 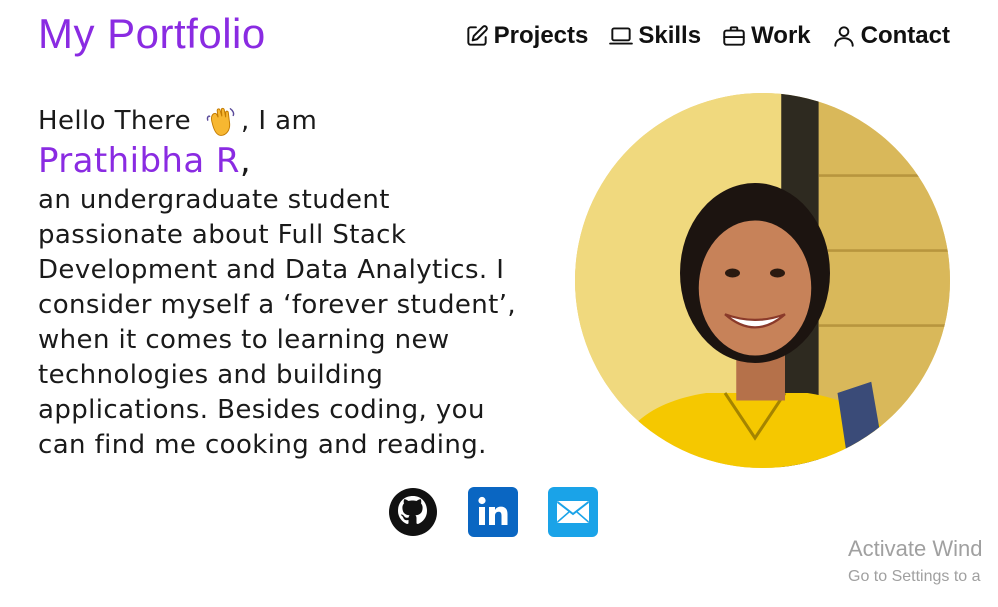 What do you see at coordinates (914, 576) in the screenshot?
I see `watermark-subtitle: Go to Settings to a` at bounding box center [914, 576].